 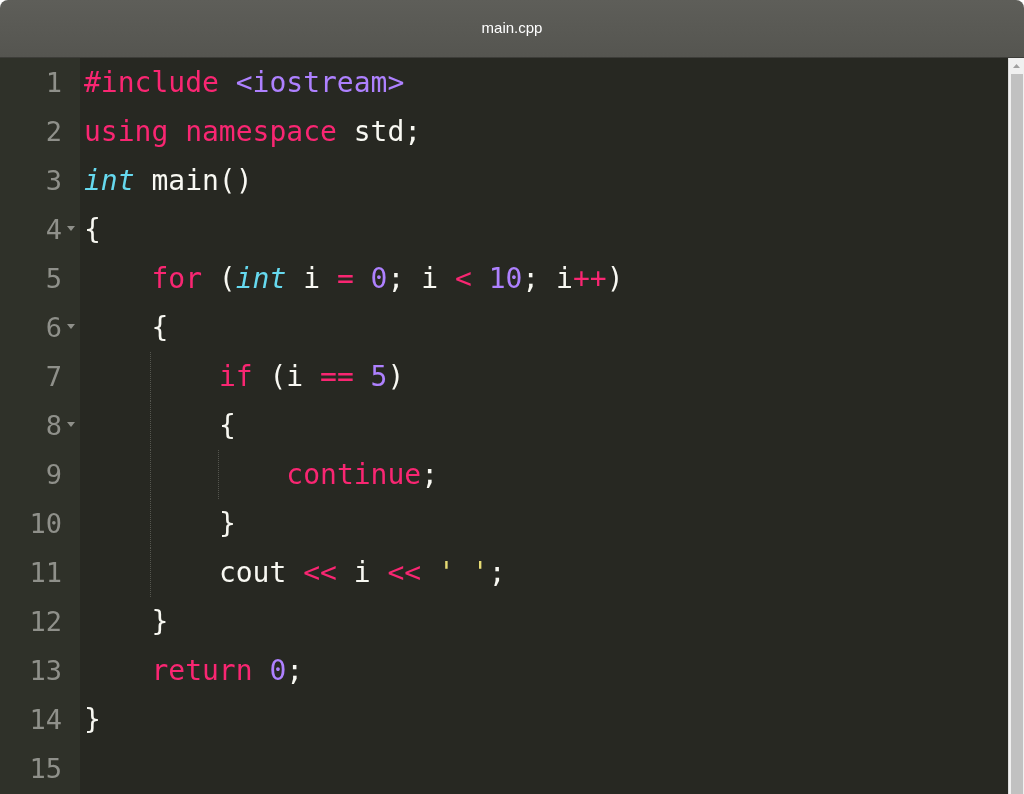 I want to click on line-number: 6, so click(x=53, y=327).